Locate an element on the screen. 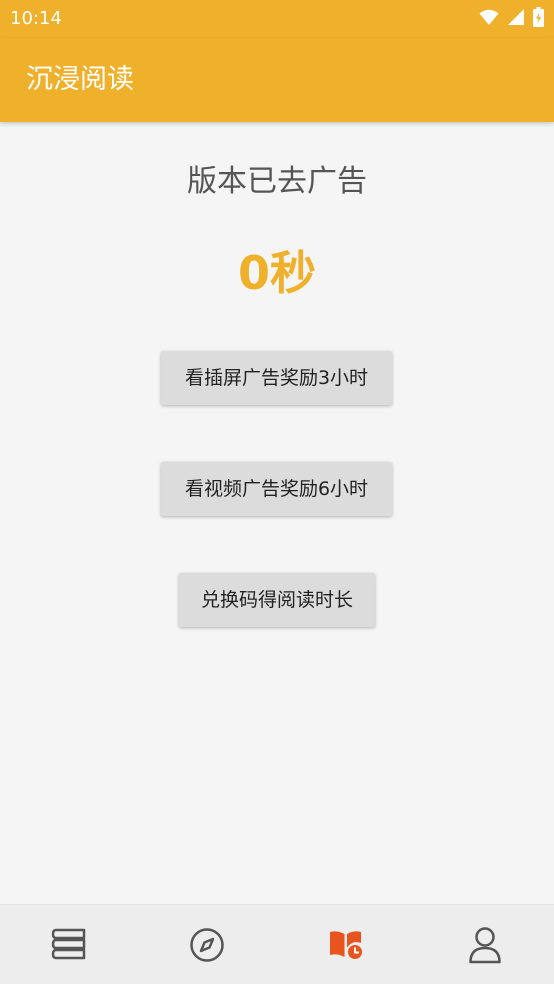 The width and height of the screenshot is (554, 984). remaining-time: 0秒 is located at coordinates (276, 273).